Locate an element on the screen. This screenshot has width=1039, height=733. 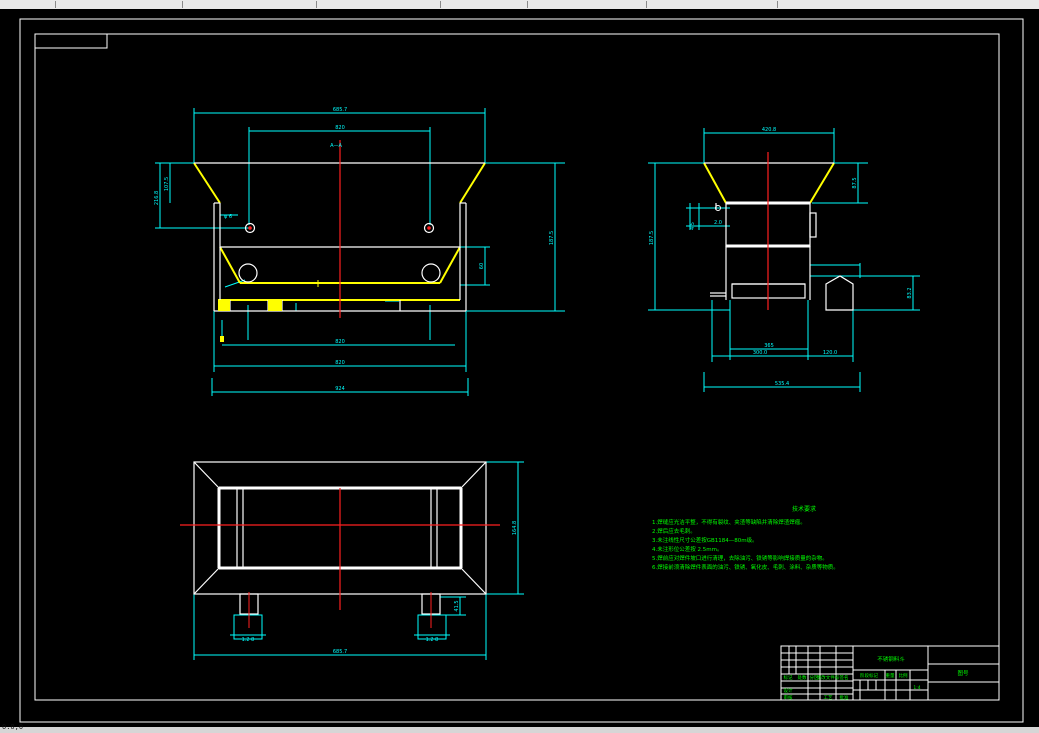
title-block-label: 比例 is located at coordinates (903, 675).